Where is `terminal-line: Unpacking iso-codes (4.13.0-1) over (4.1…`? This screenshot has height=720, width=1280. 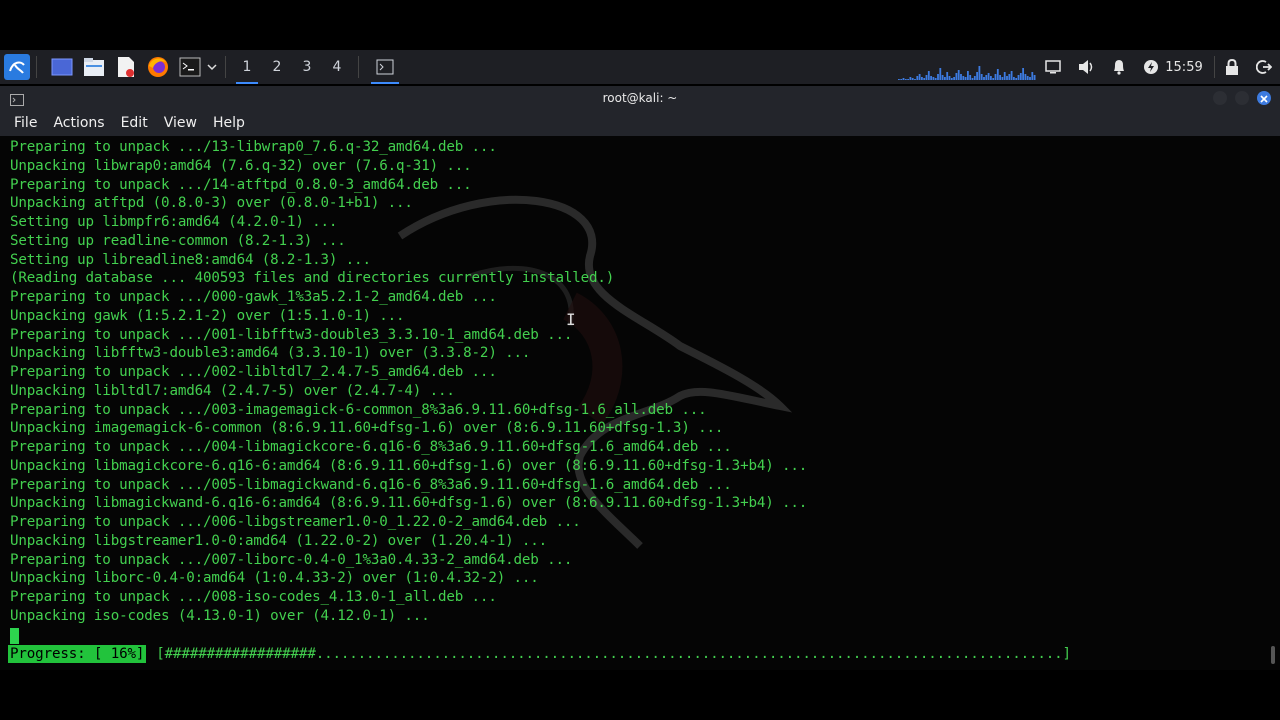 terminal-line: Unpacking iso-codes (4.13.0-1) over (4.1… is located at coordinates (220, 615).